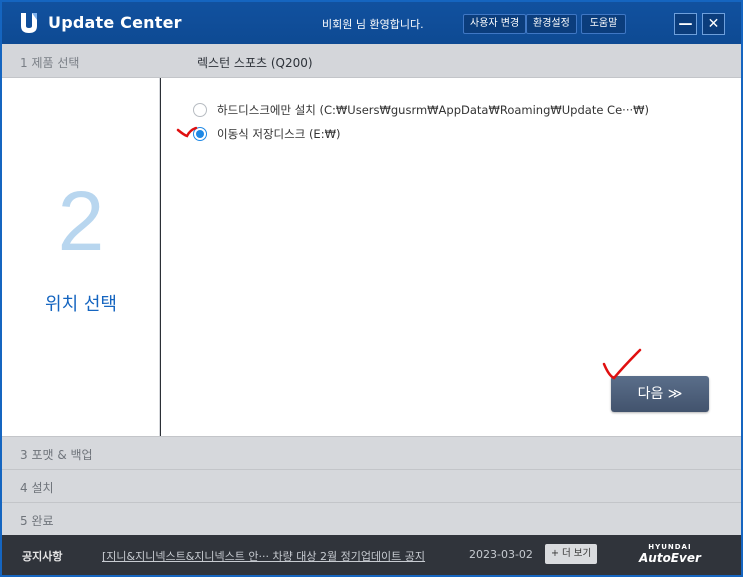 The height and width of the screenshot is (577, 743). Describe the element at coordinates (713, 24) in the screenshot. I see `close-button: ✕` at that location.